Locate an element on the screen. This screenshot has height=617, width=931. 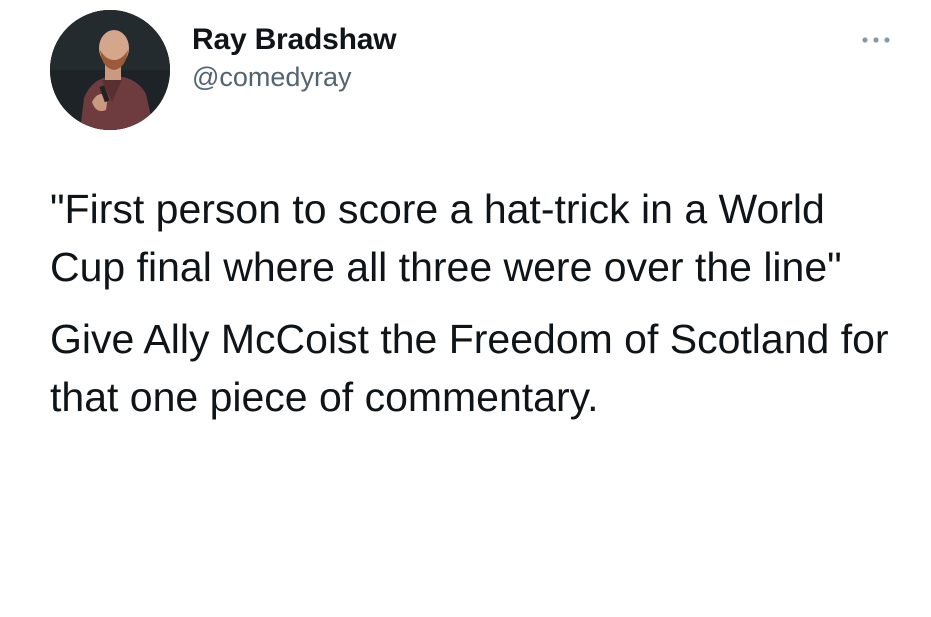
avatar-photo-icon is located at coordinates (110, 70).